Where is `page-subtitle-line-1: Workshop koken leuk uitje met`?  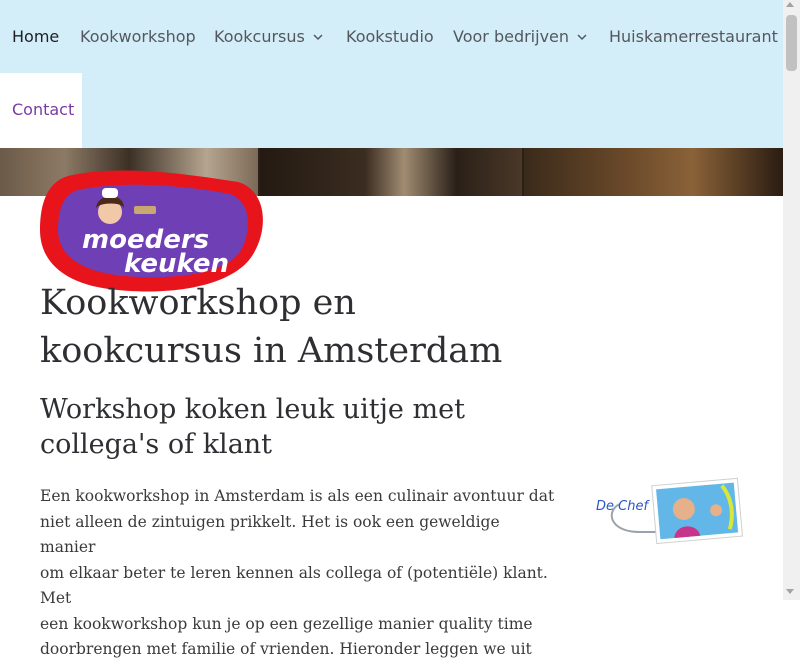
page-subtitle-line-1: Workshop koken leuk uitje met is located at coordinates (252, 409).